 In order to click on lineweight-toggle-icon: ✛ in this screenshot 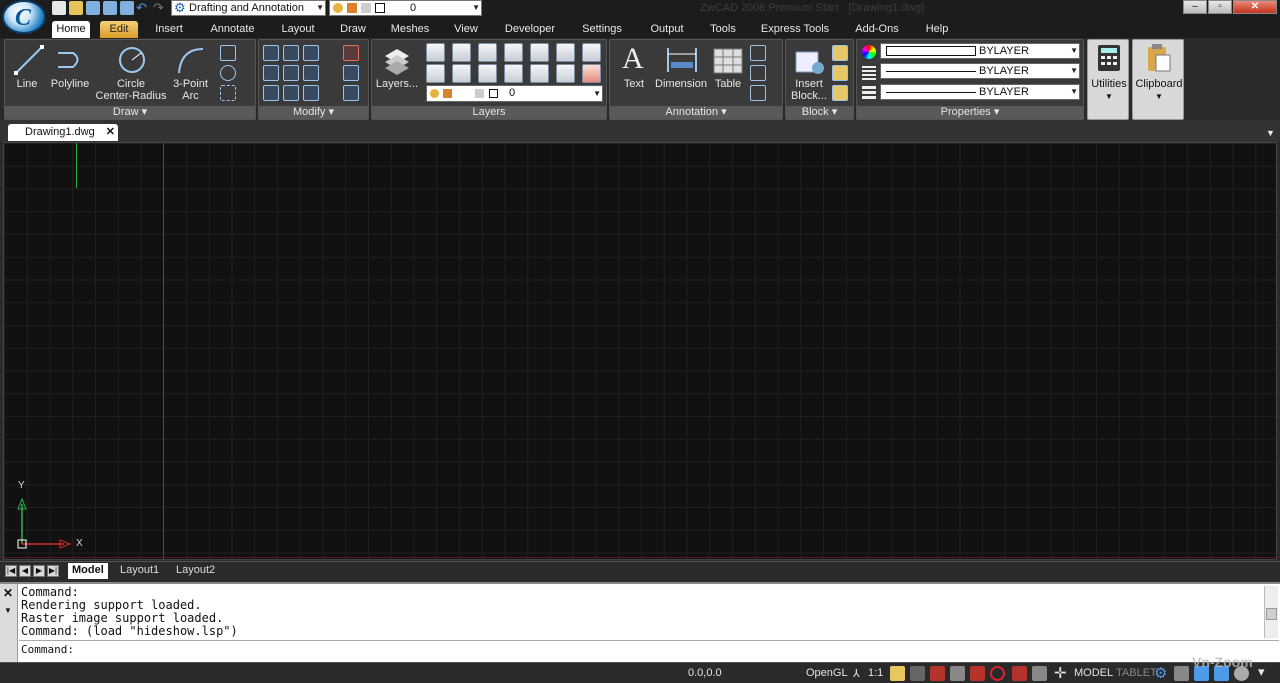, I will do `click(1060, 673)`.